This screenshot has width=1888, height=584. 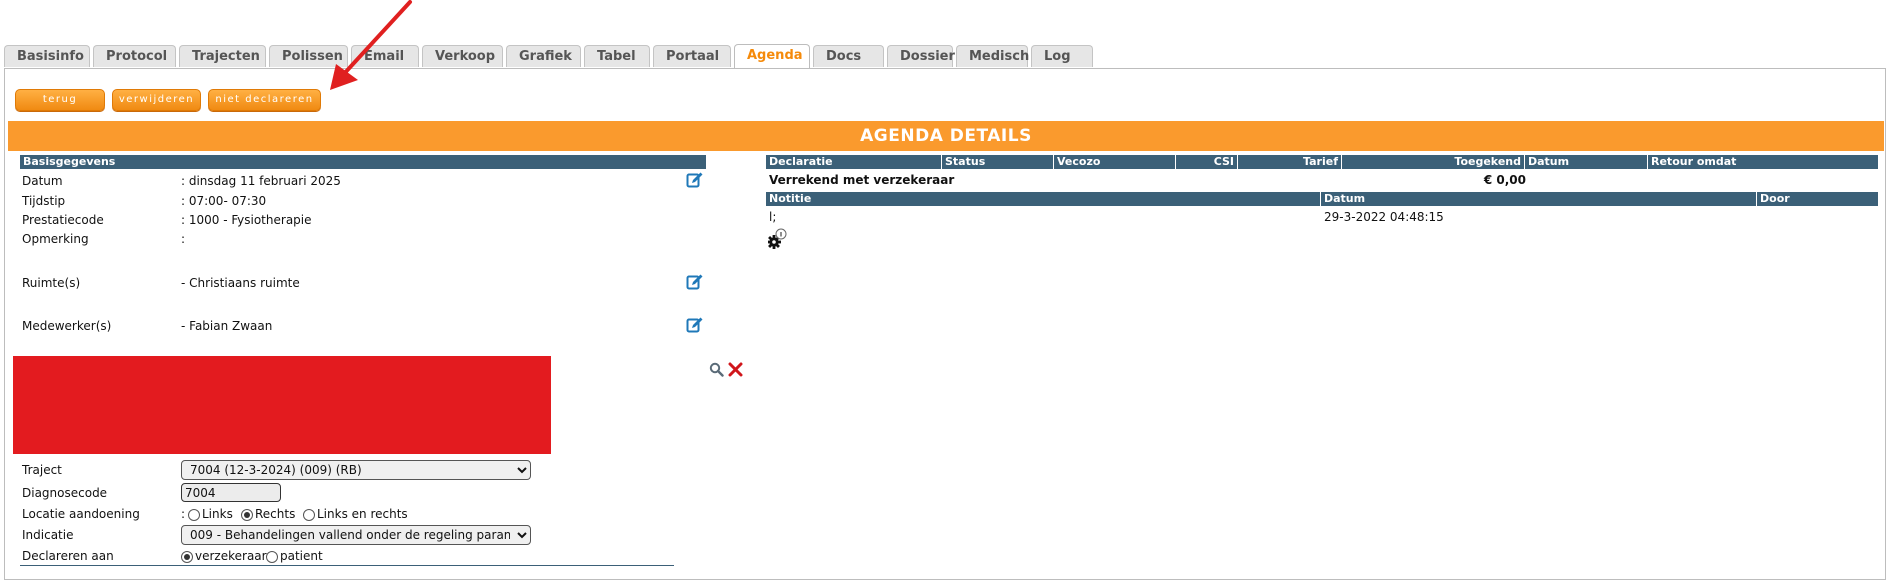 I want to click on gear-icon, so click(x=782, y=240).